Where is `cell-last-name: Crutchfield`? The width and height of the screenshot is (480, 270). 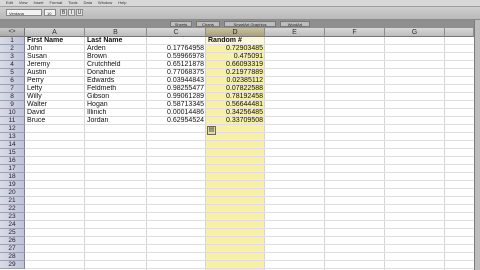 cell-last-name: Crutchfield is located at coordinates (116, 65).